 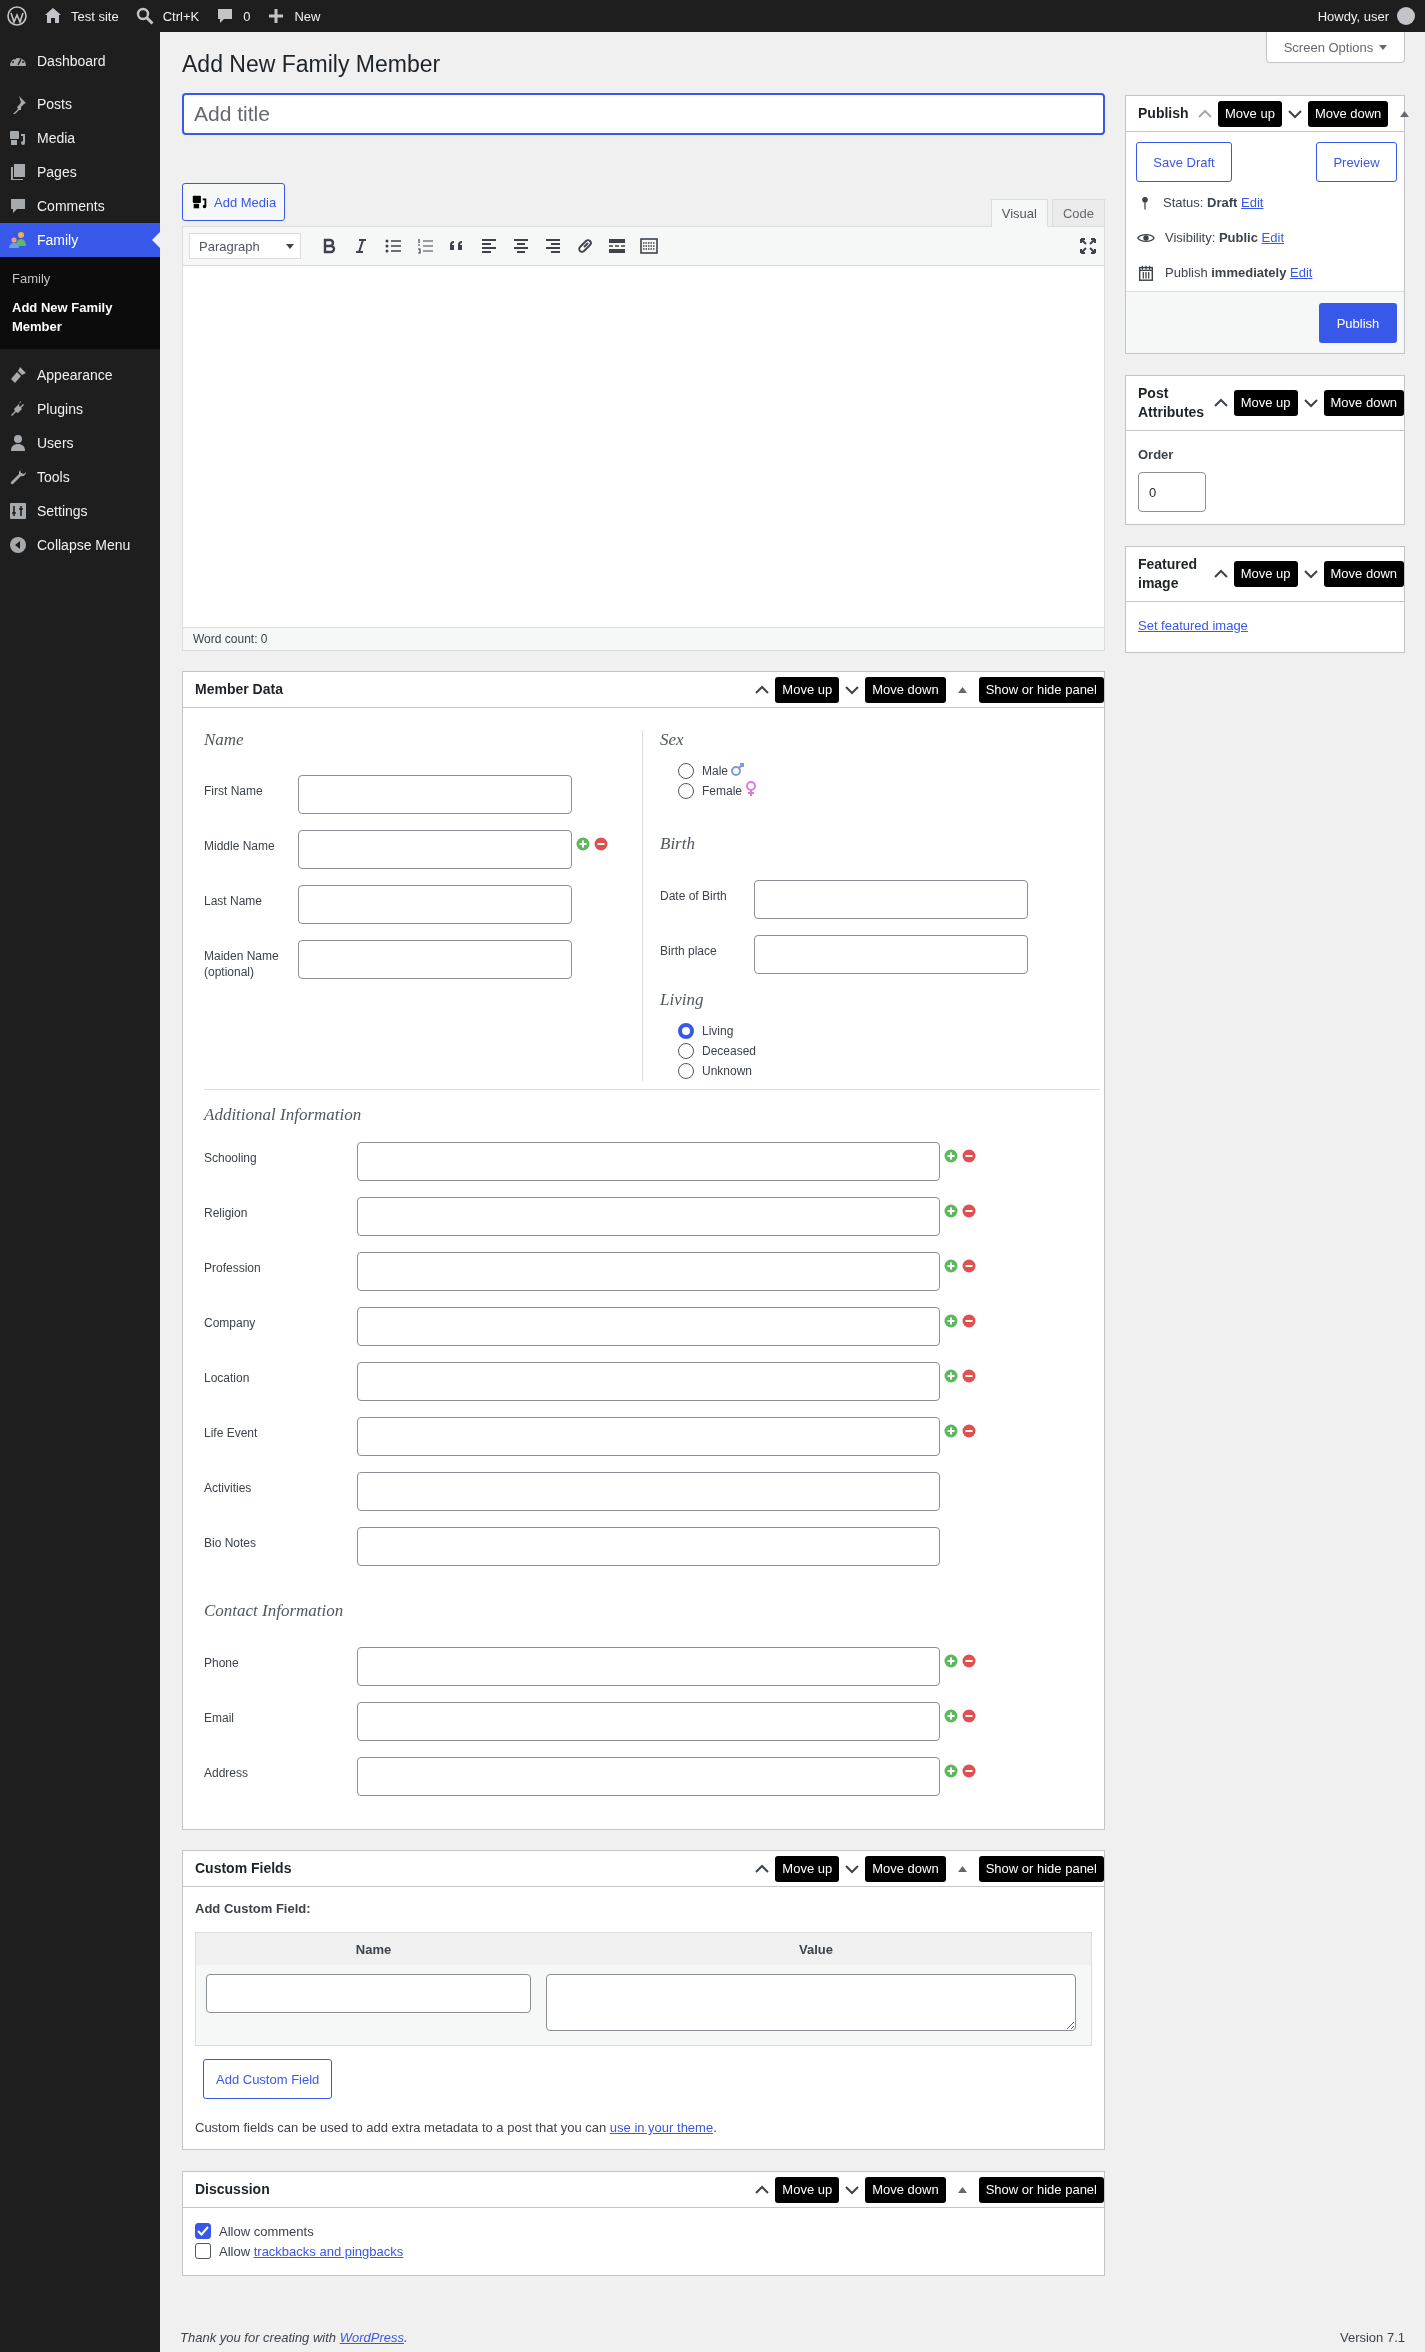 What do you see at coordinates (1193, 625) in the screenshot?
I see `set-featured-image-link: Set featured image` at bounding box center [1193, 625].